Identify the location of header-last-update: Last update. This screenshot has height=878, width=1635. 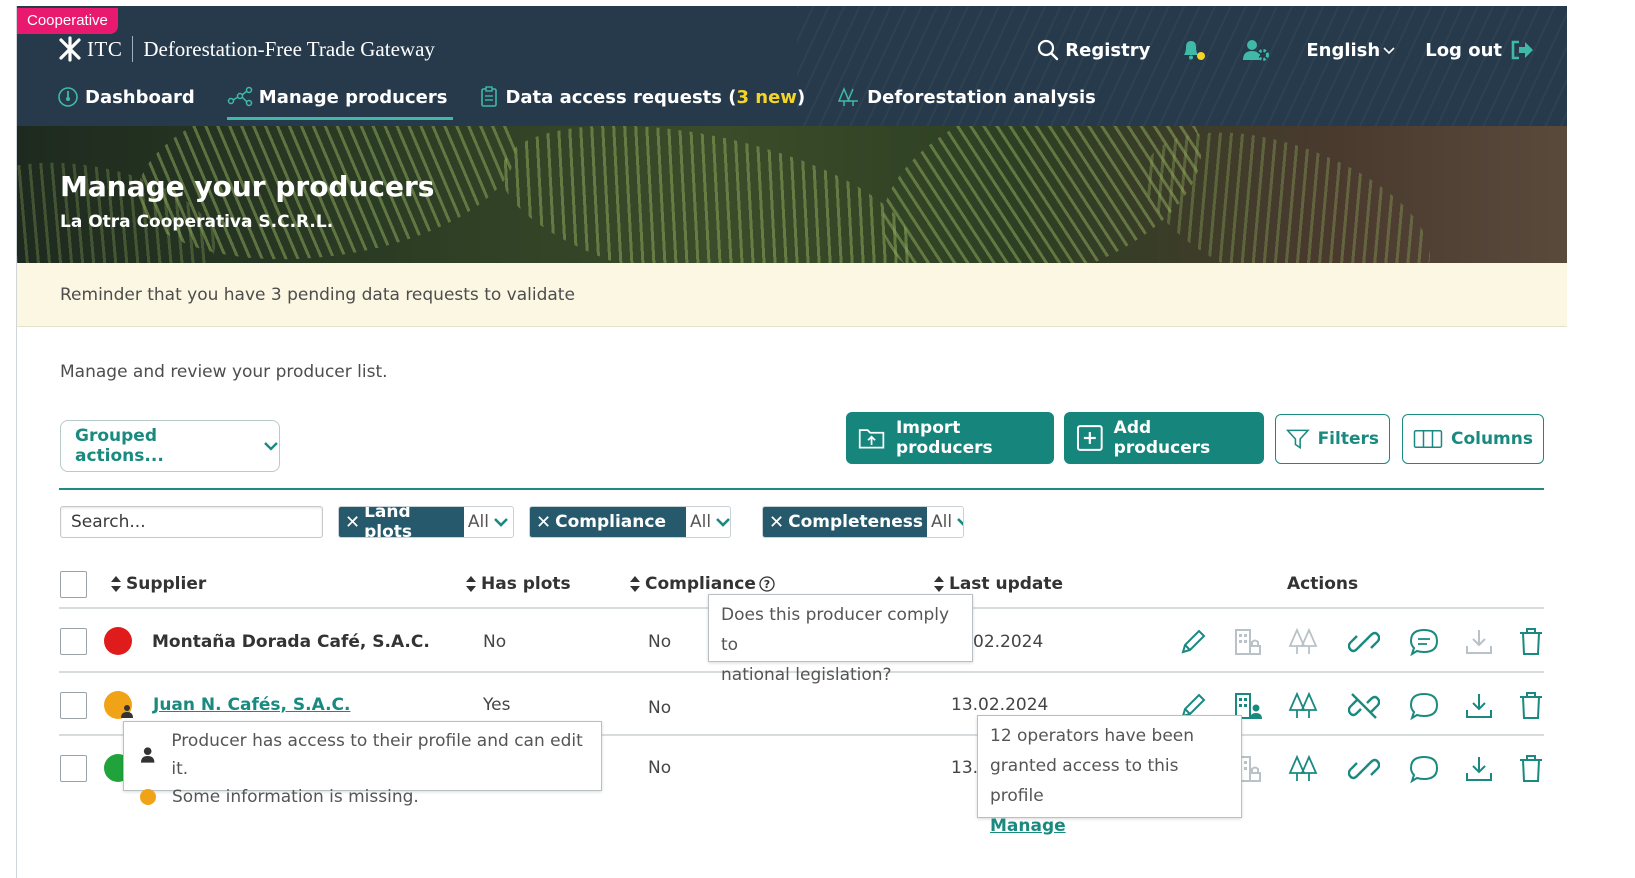
(998, 584).